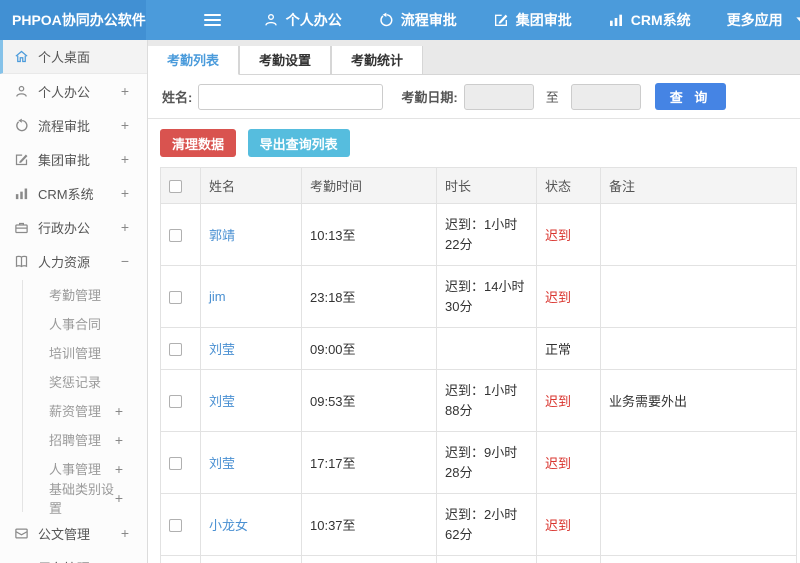 This screenshot has width=800, height=563. Describe the element at coordinates (73, 91) in the screenshot. I see `sidebar-item: 个人办公 +` at that location.